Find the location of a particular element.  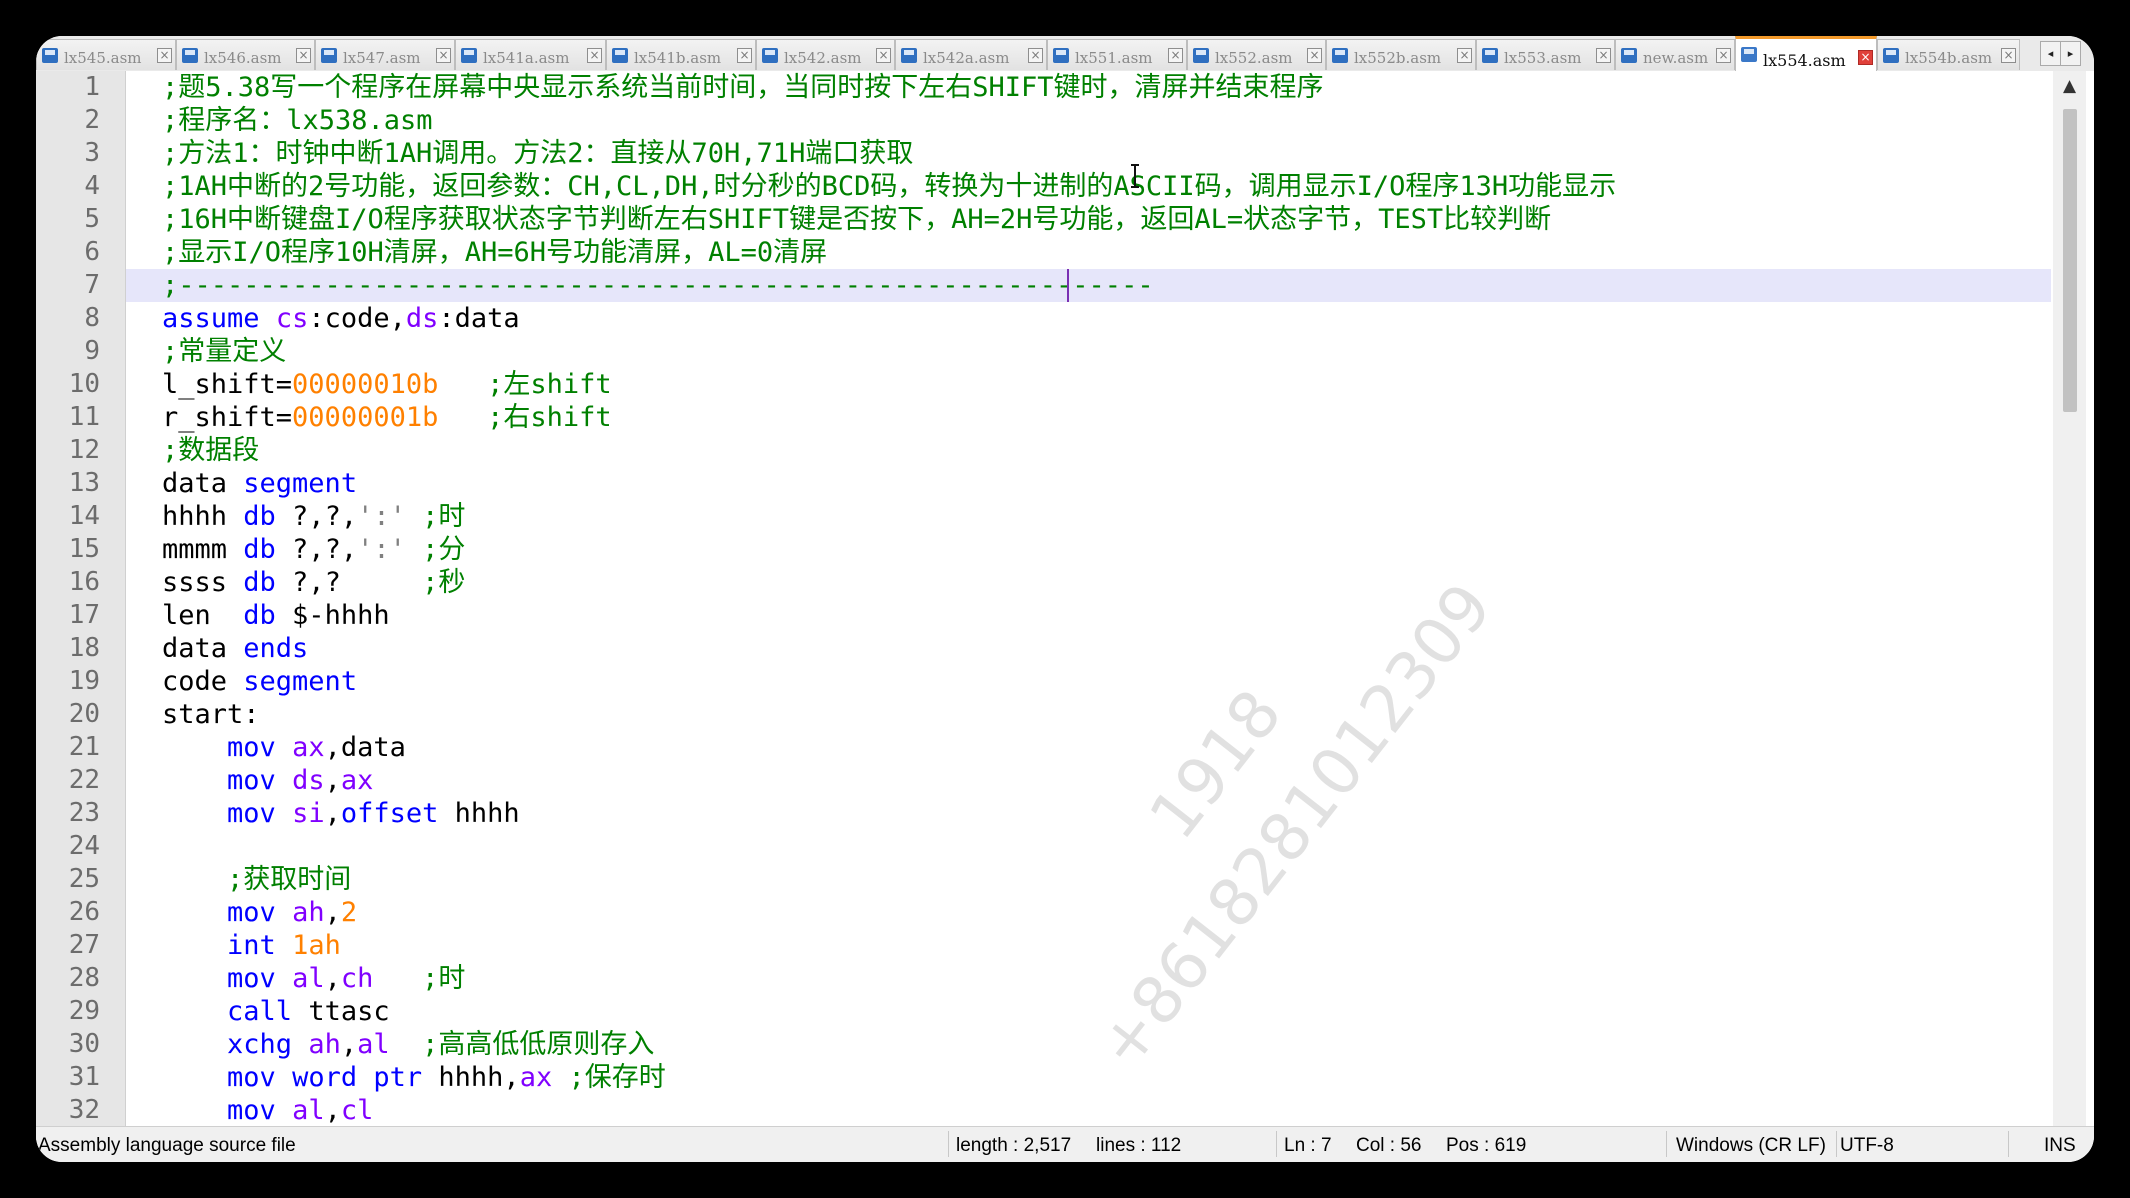

code-line-17: len db $-hhhh is located at coordinates (1088, 615).